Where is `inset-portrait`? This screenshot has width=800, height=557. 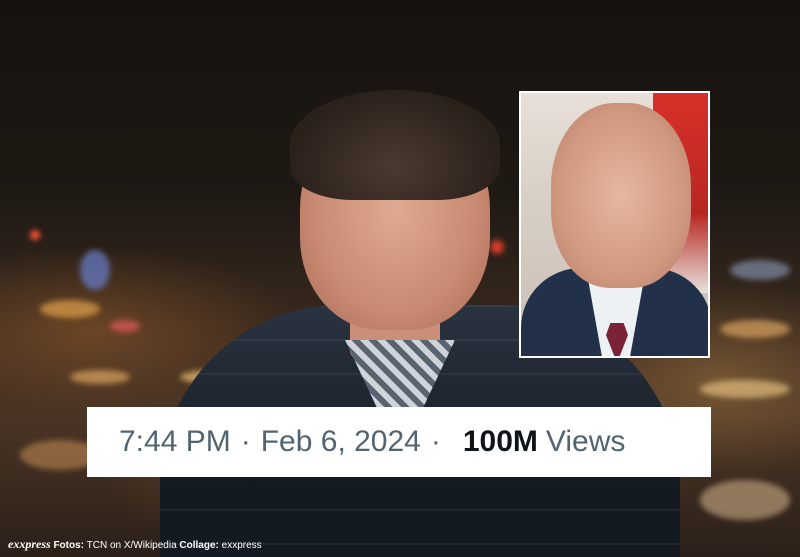
inset-portrait is located at coordinates (614, 224).